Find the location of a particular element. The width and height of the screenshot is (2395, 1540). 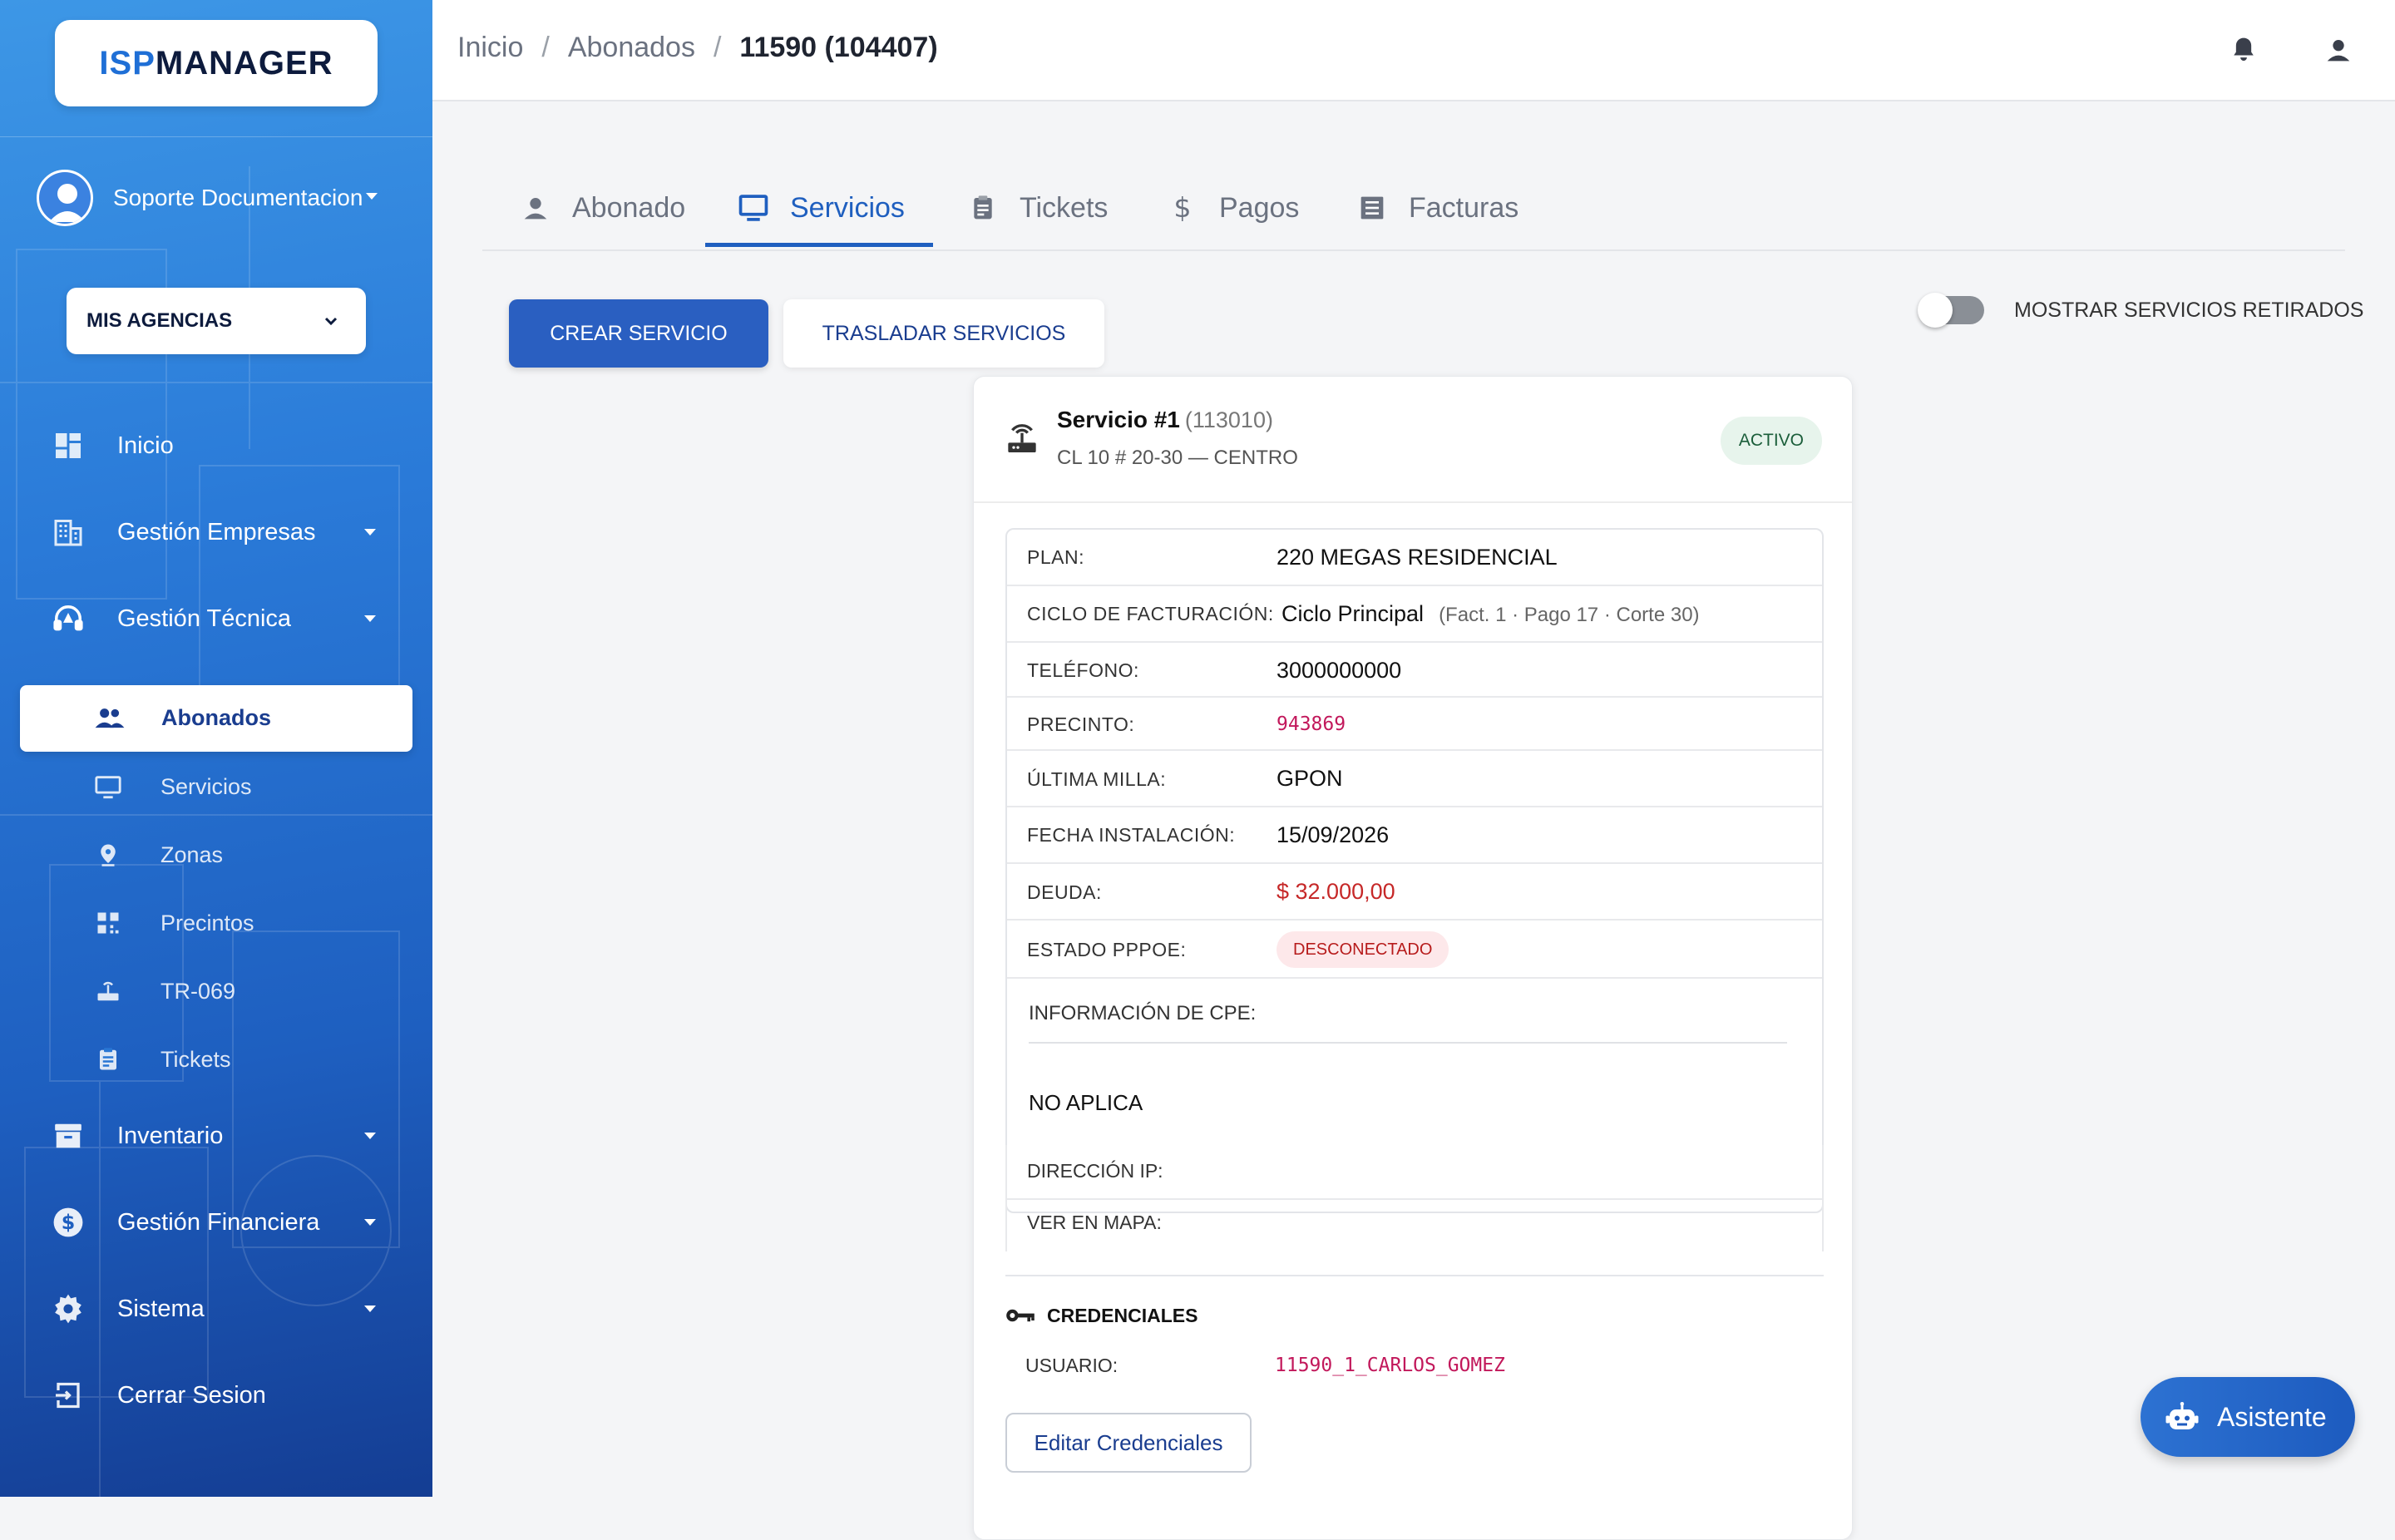

toggle-knob is located at coordinates (1935, 310).